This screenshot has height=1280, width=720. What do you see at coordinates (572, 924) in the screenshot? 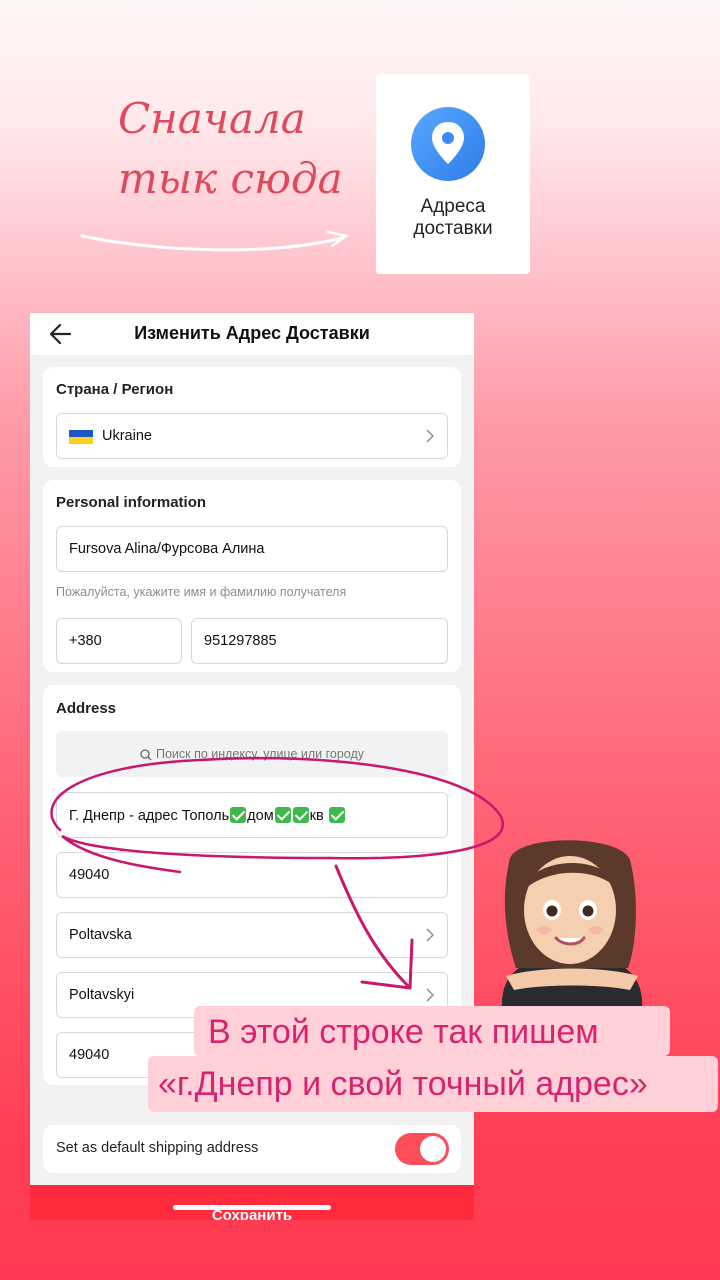
I see `memoji-avatar` at bounding box center [572, 924].